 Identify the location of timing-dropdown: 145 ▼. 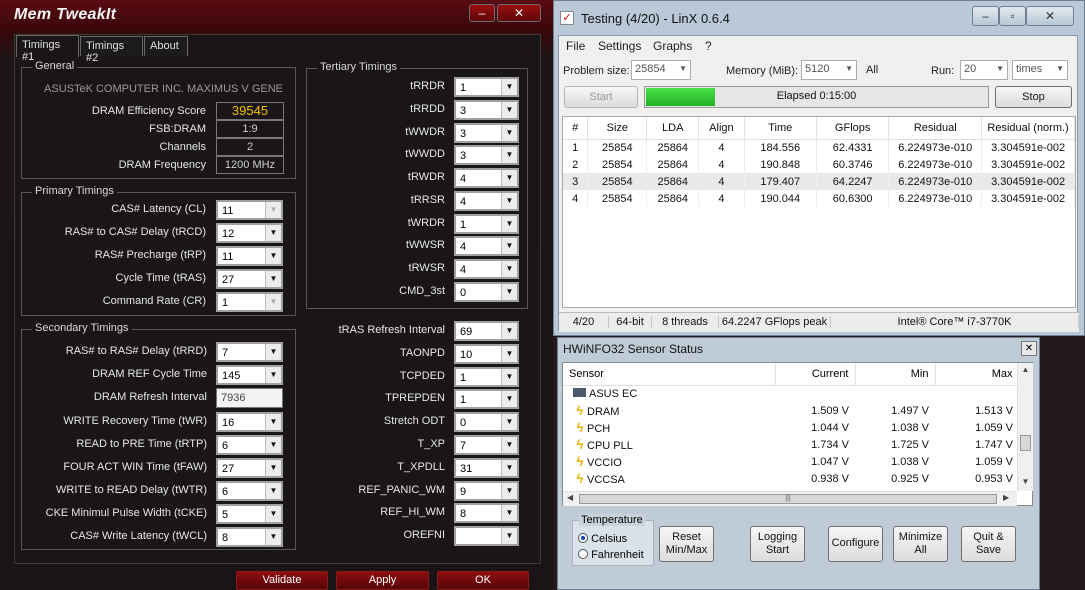
(249, 375).